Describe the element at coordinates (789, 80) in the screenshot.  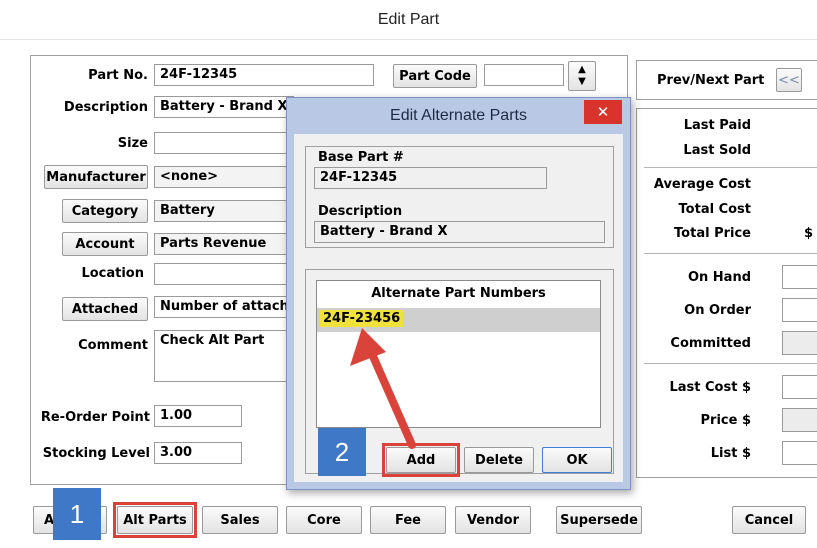
I see `prev-part-button: <<` at that location.